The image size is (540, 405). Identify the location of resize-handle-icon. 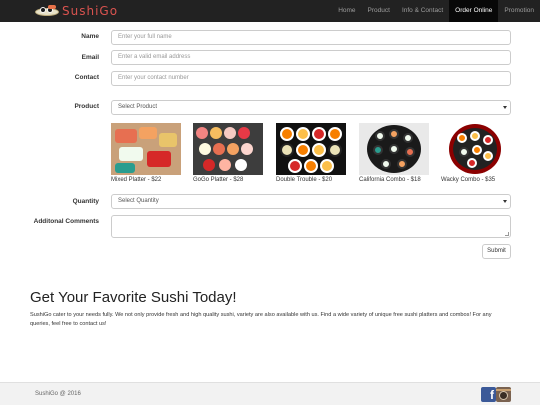
(507, 234).